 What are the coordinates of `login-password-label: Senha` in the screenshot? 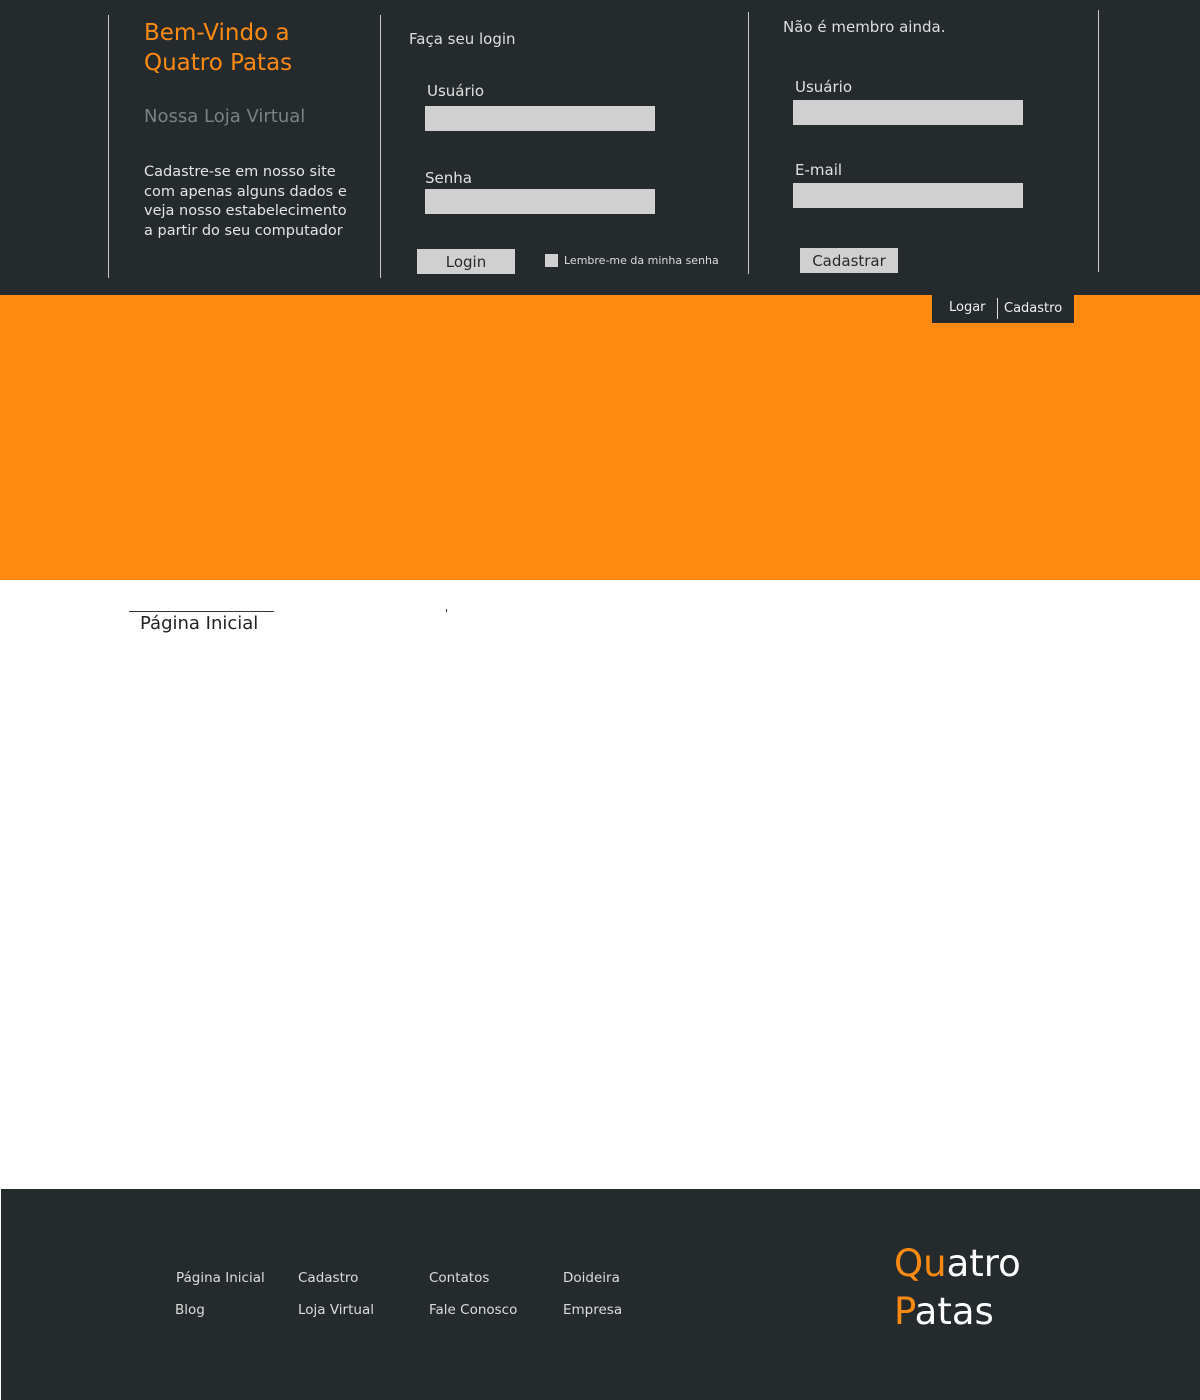 It's located at (448, 178).